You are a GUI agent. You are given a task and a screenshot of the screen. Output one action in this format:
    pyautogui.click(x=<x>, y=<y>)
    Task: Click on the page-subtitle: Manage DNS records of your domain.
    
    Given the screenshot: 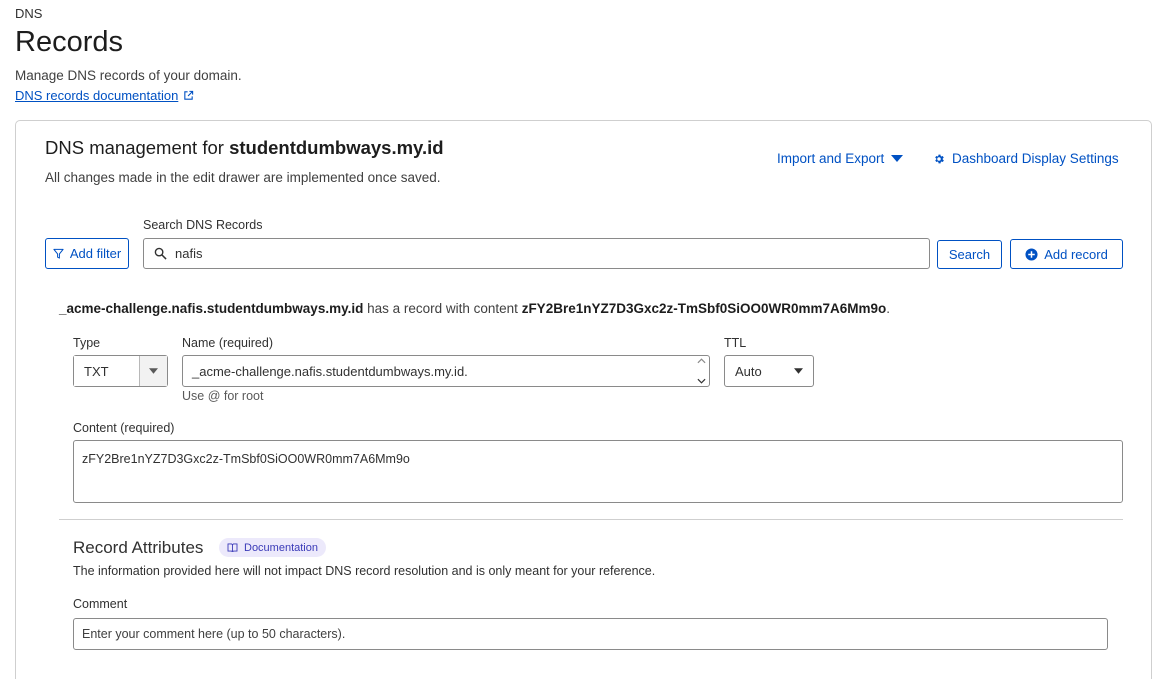 What is the action you would take?
    pyautogui.click(x=128, y=75)
    